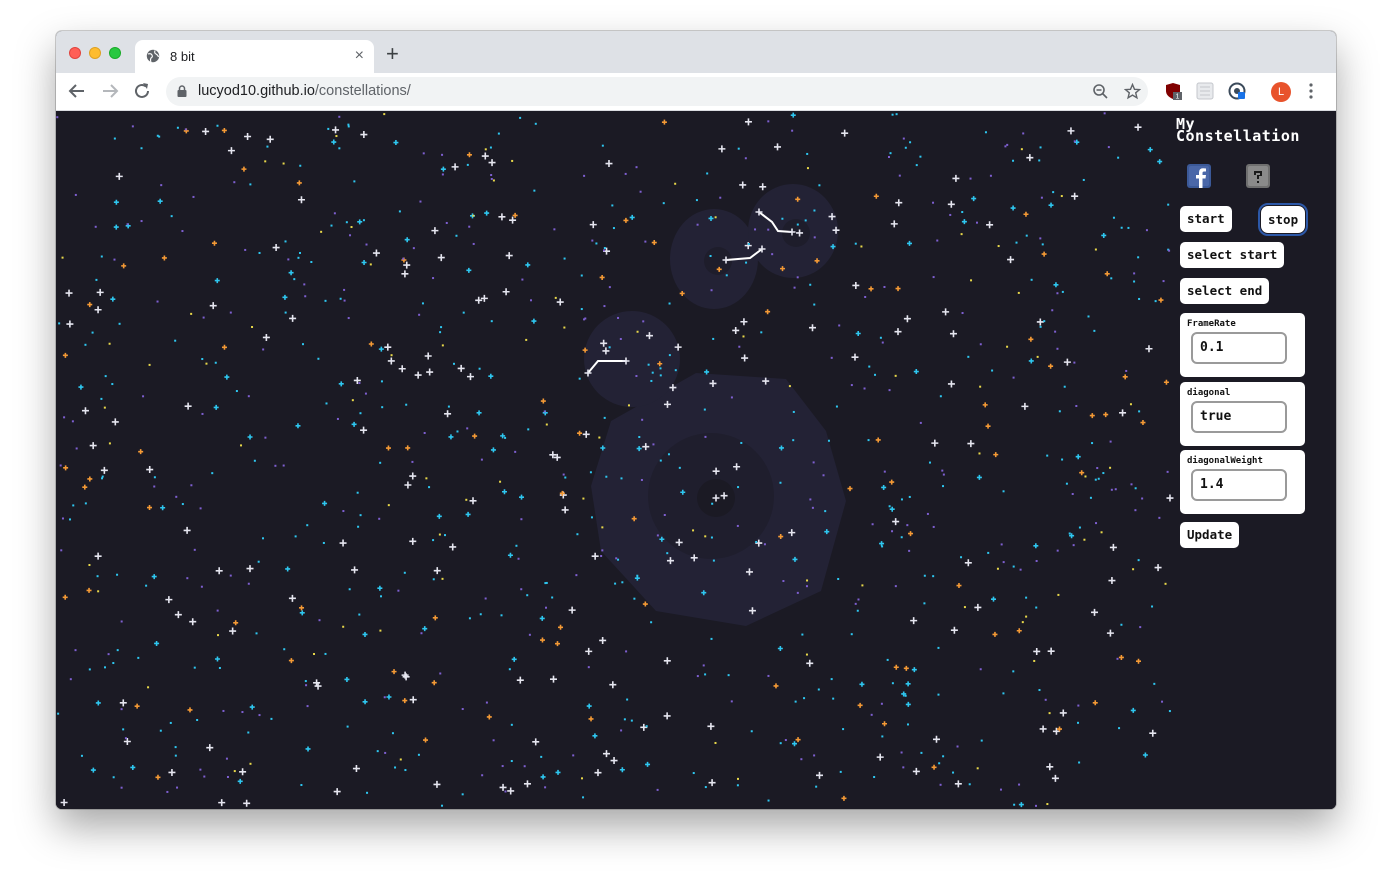 The image size is (1392, 890). Describe the element at coordinates (142, 91) in the screenshot. I see `reload-icon` at that location.